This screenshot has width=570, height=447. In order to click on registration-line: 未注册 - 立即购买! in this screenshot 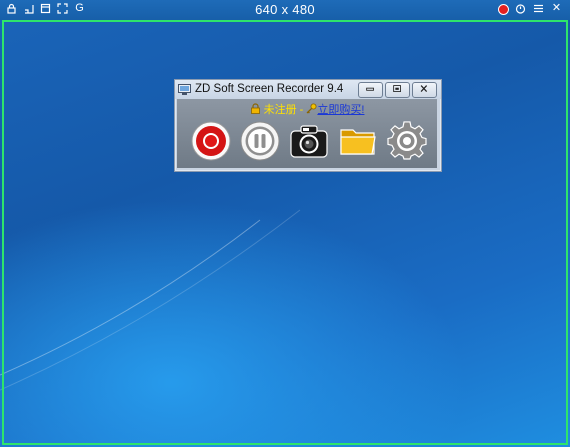, I will do `click(307, 109)`.